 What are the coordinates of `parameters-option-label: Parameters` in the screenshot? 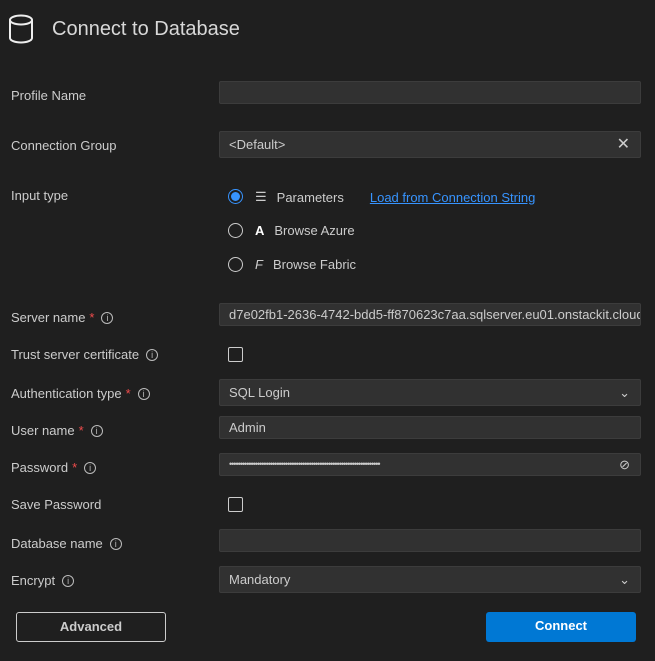 It's located at (310, 197).